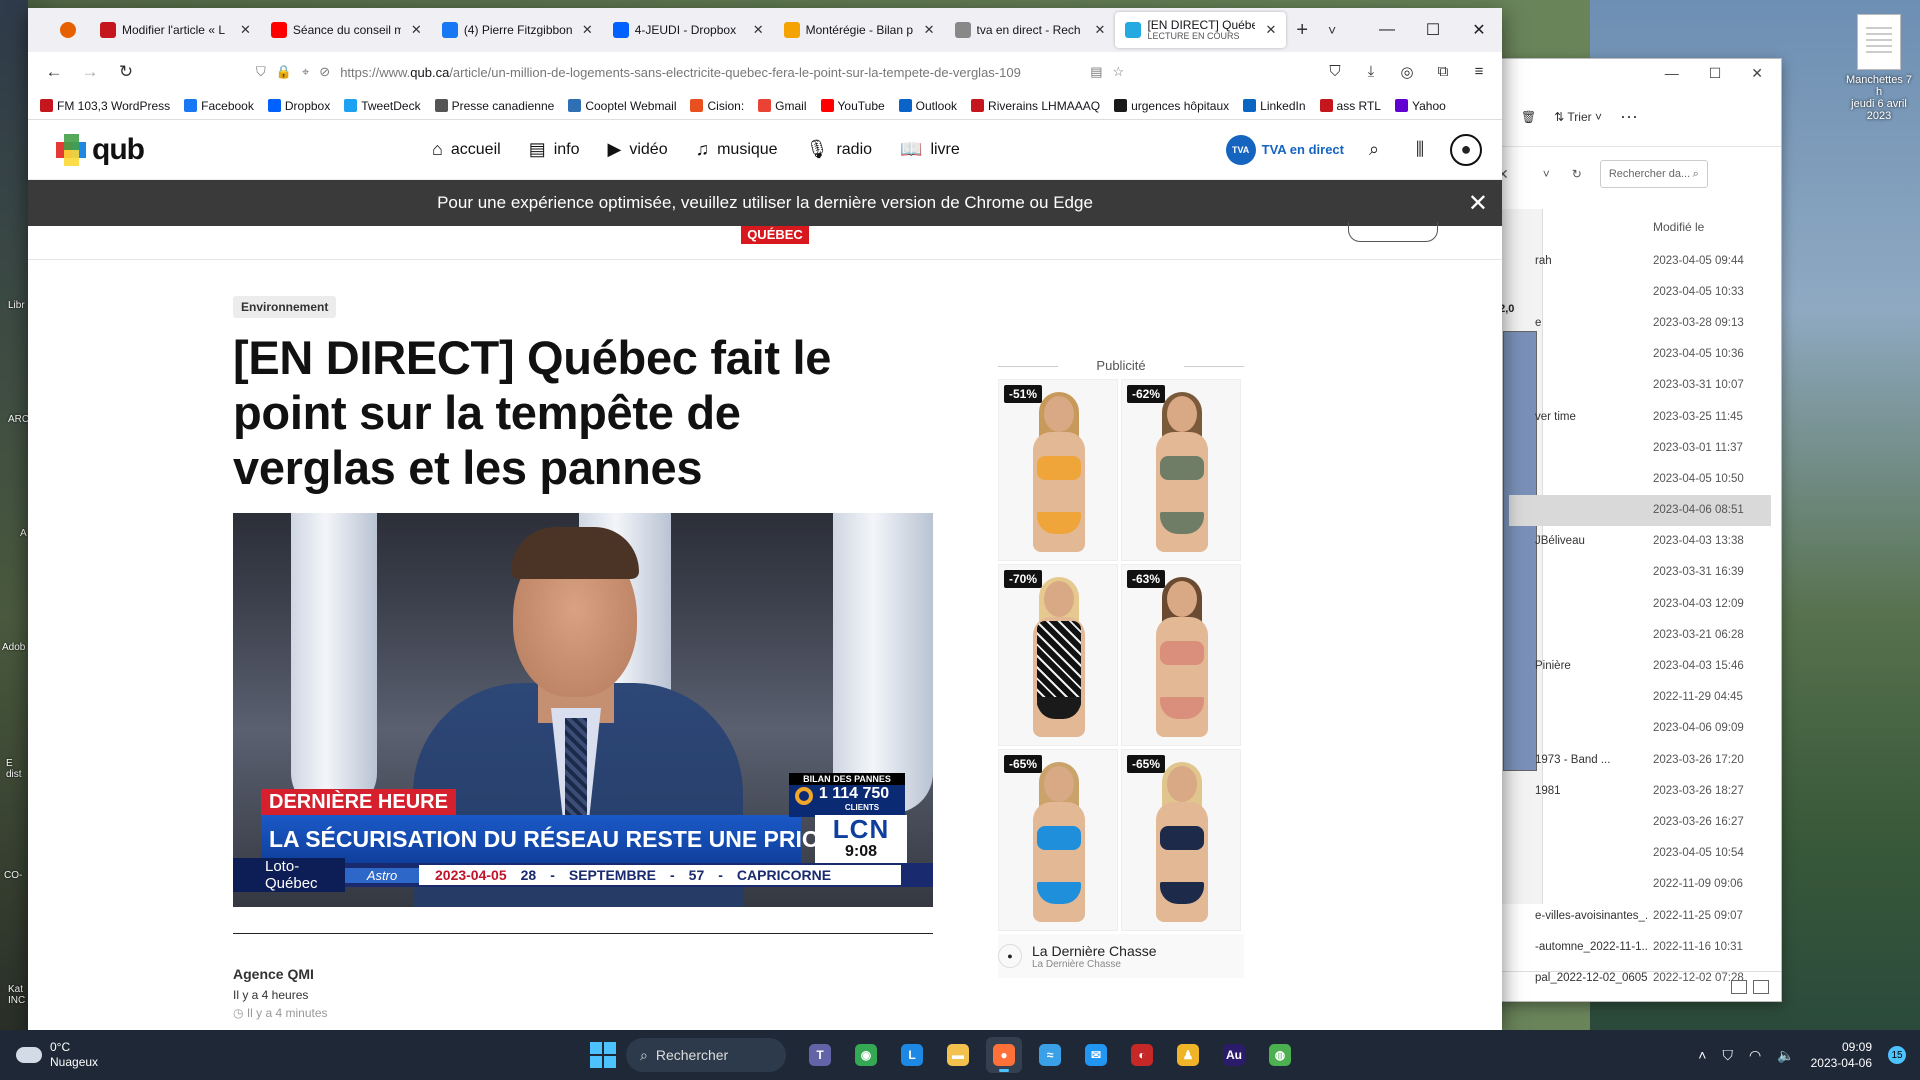 This screenshot has height=1080, width=1920. What do you see at coordinates (1727, 1055) in the screenshot?
I see `security-icon: ⛉` at bounding box center [1727, 1055].